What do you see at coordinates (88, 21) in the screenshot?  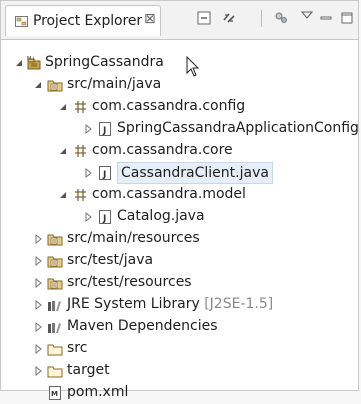 I see `view-title: Project Explorer` at bounding box center [88, 21].